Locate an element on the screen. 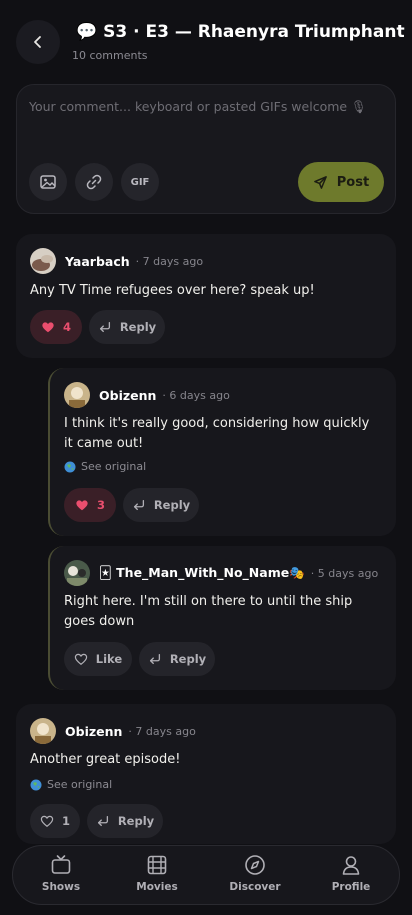 This screenshot has height=915, width=412. nav-label: Shows is located at coordinates (61, 887).